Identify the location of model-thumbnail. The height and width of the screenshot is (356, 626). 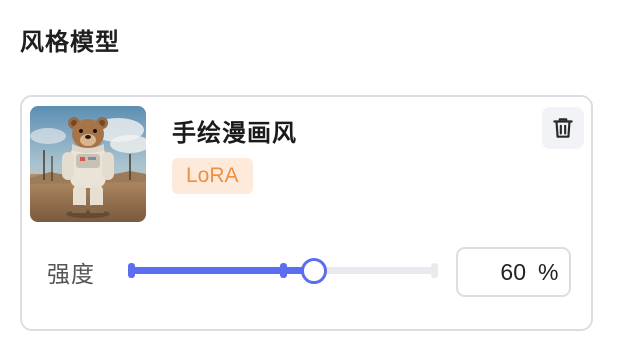
(88, 164).